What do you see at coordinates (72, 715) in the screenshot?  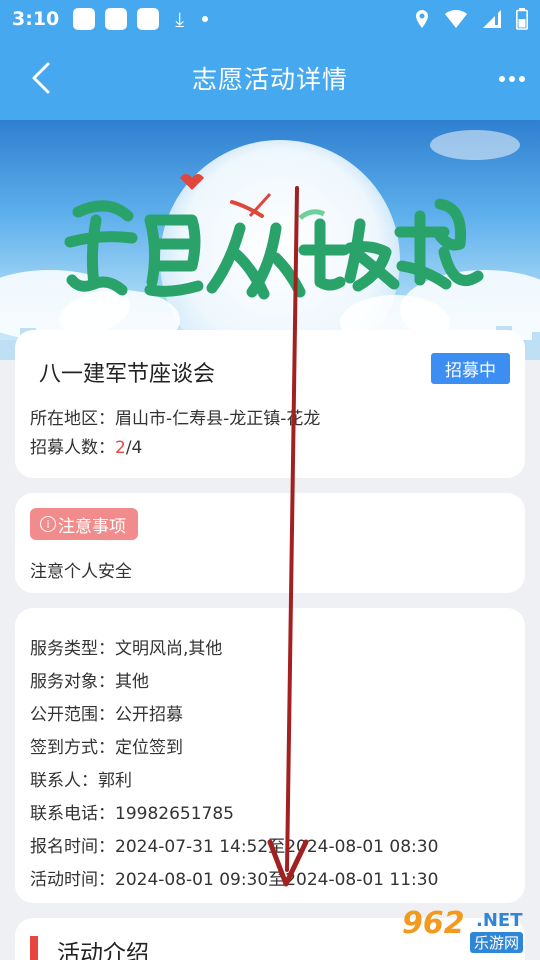 I see `detail-label: 公开范围：` at bounding box center [72, 715].